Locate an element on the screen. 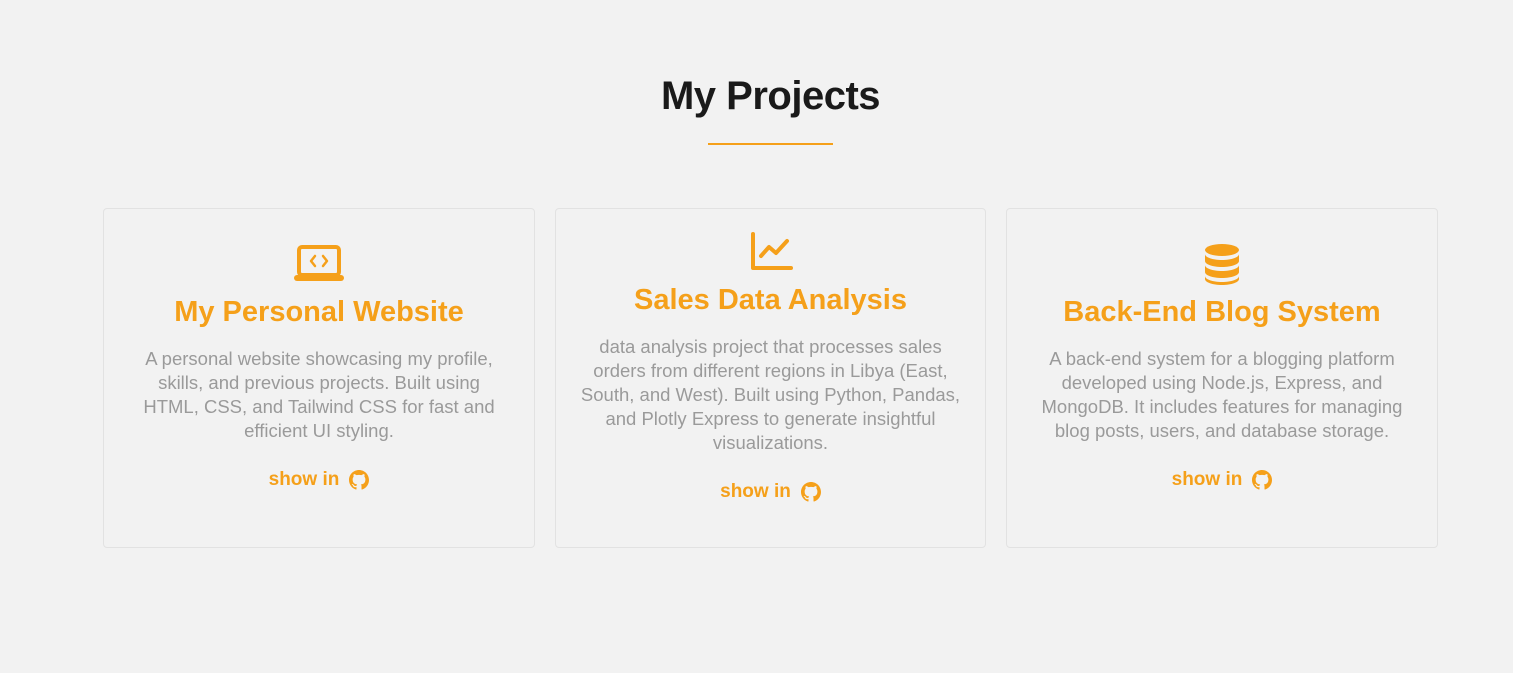 This screenshot has height=673, width=1513. chart-line-icon is located at coordinates (771, 252).